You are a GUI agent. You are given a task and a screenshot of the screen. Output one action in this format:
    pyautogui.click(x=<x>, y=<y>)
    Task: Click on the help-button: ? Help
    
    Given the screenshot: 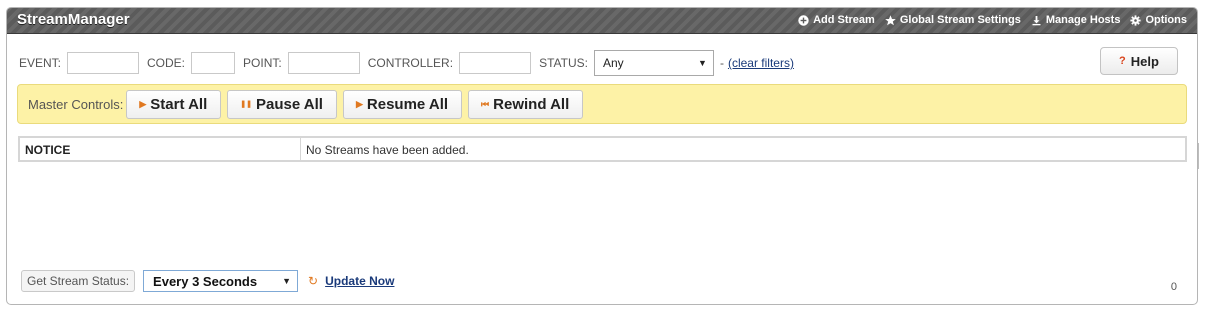 What is the action you would take?
    pyautogui.click(x=1139, y=61)
    